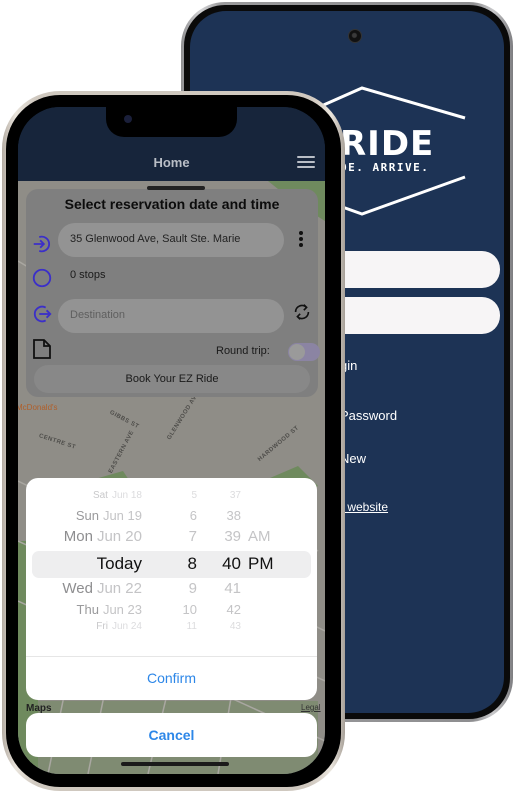  I want to click on toggle-knob, so click(297, 352).